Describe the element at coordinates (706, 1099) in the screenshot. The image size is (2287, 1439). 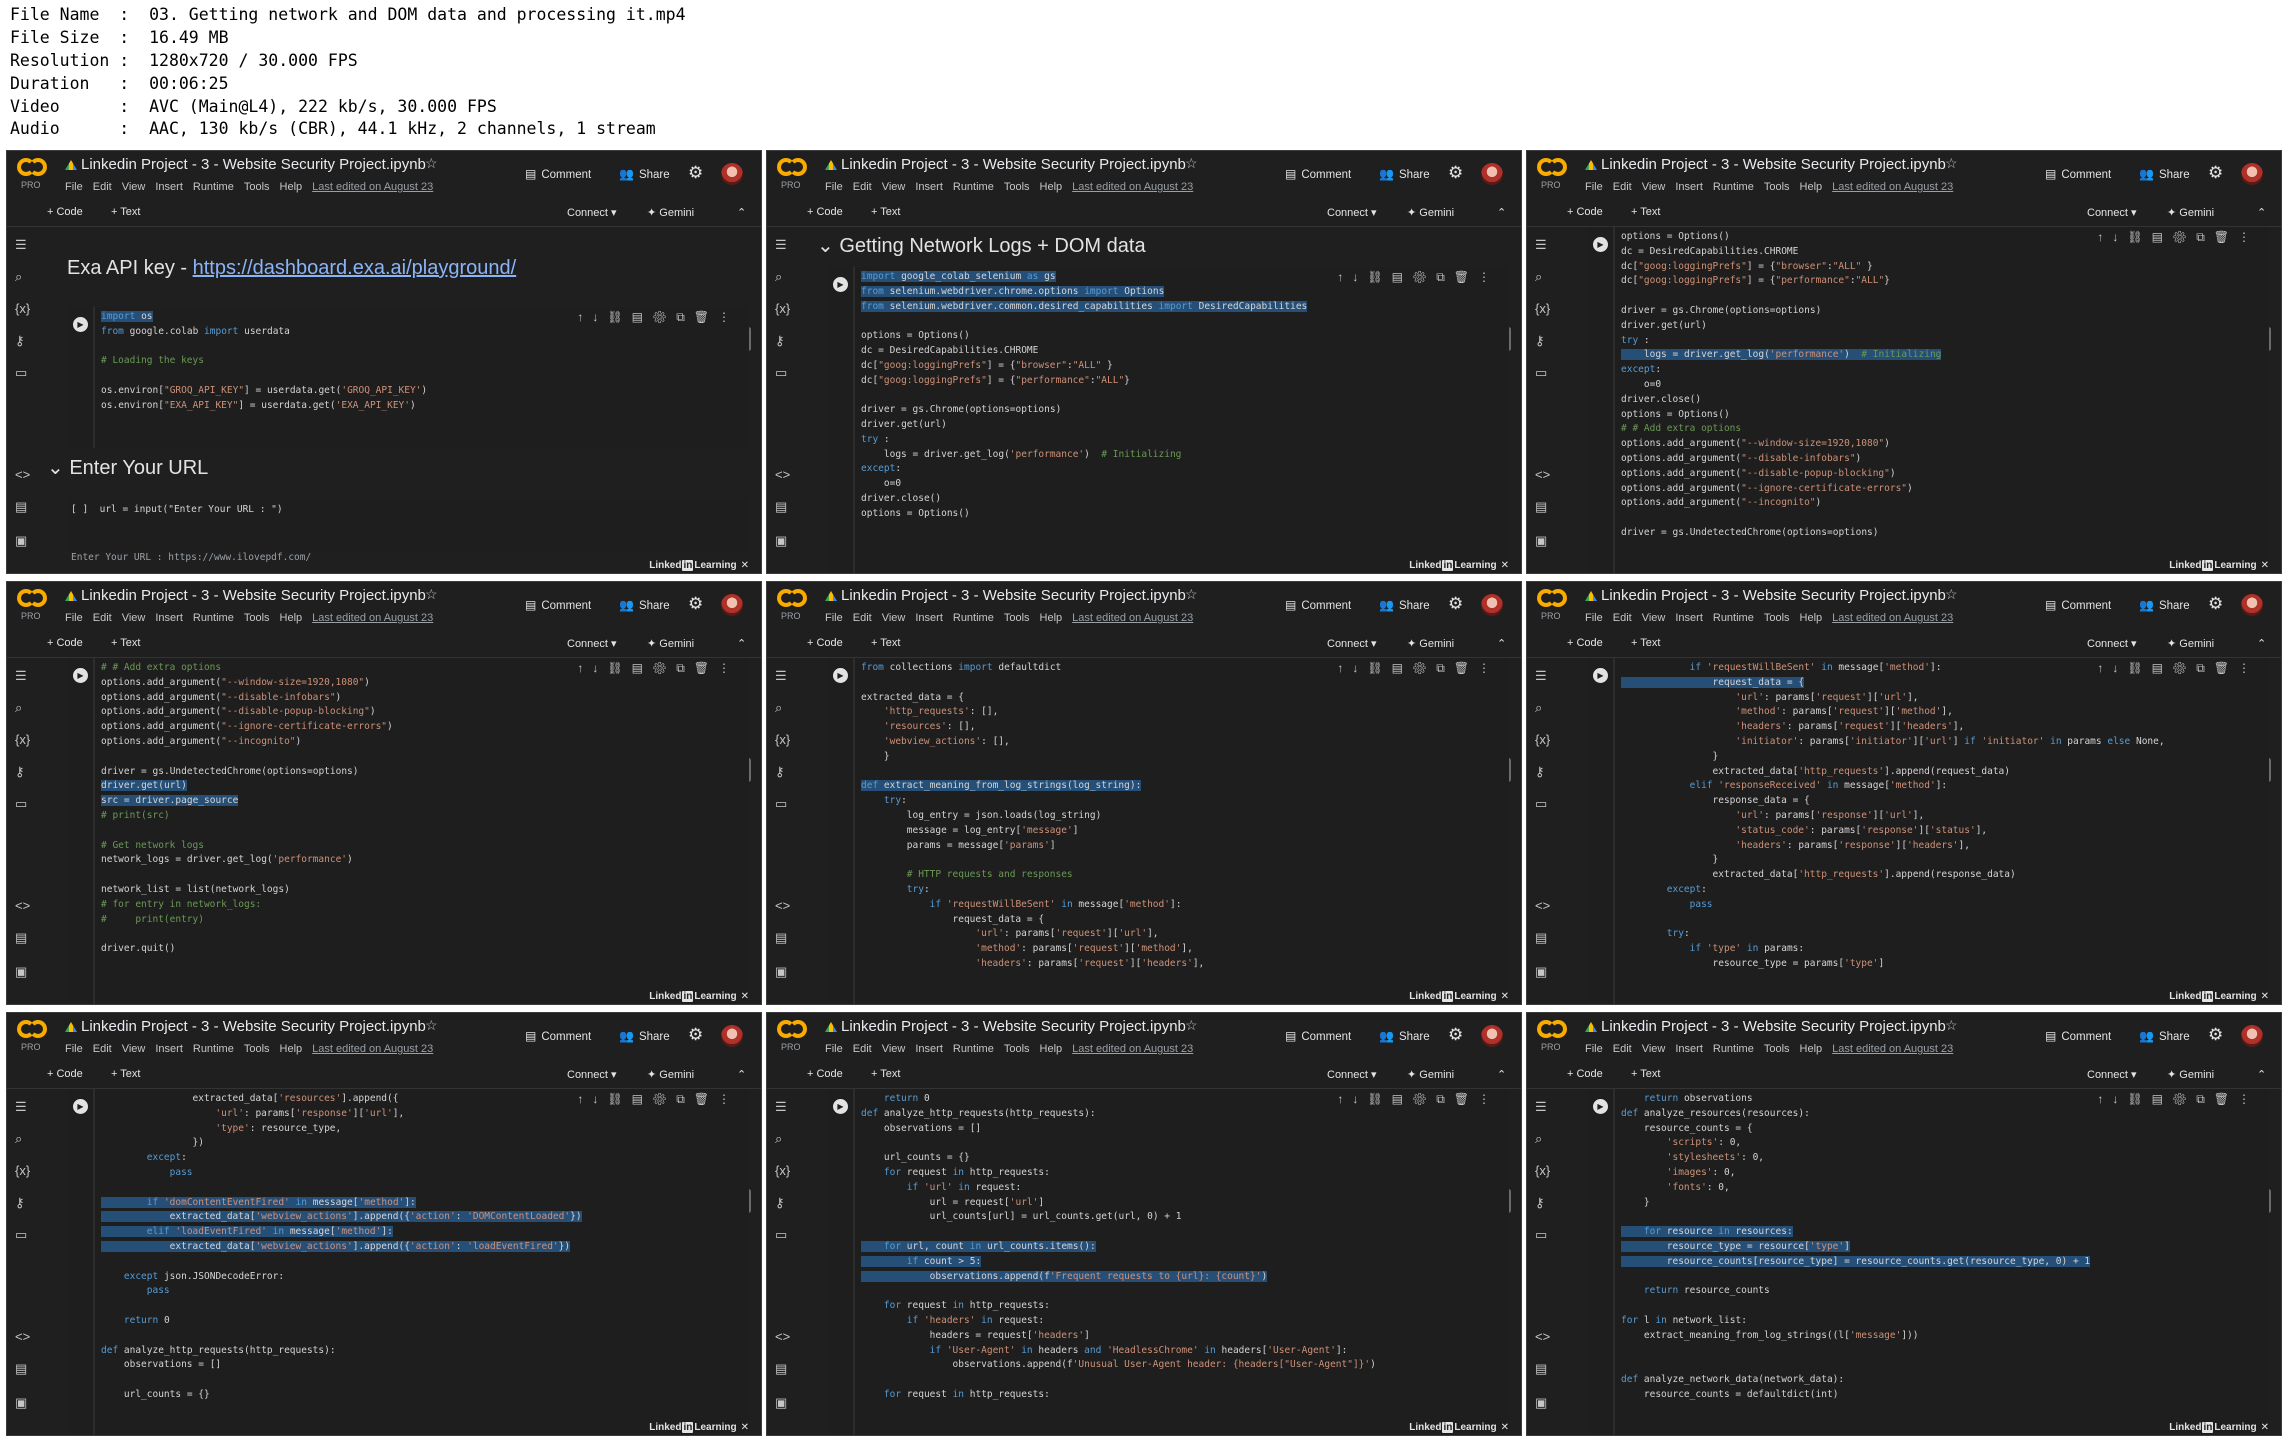
I see `delete-icon: 🗑` at that location.